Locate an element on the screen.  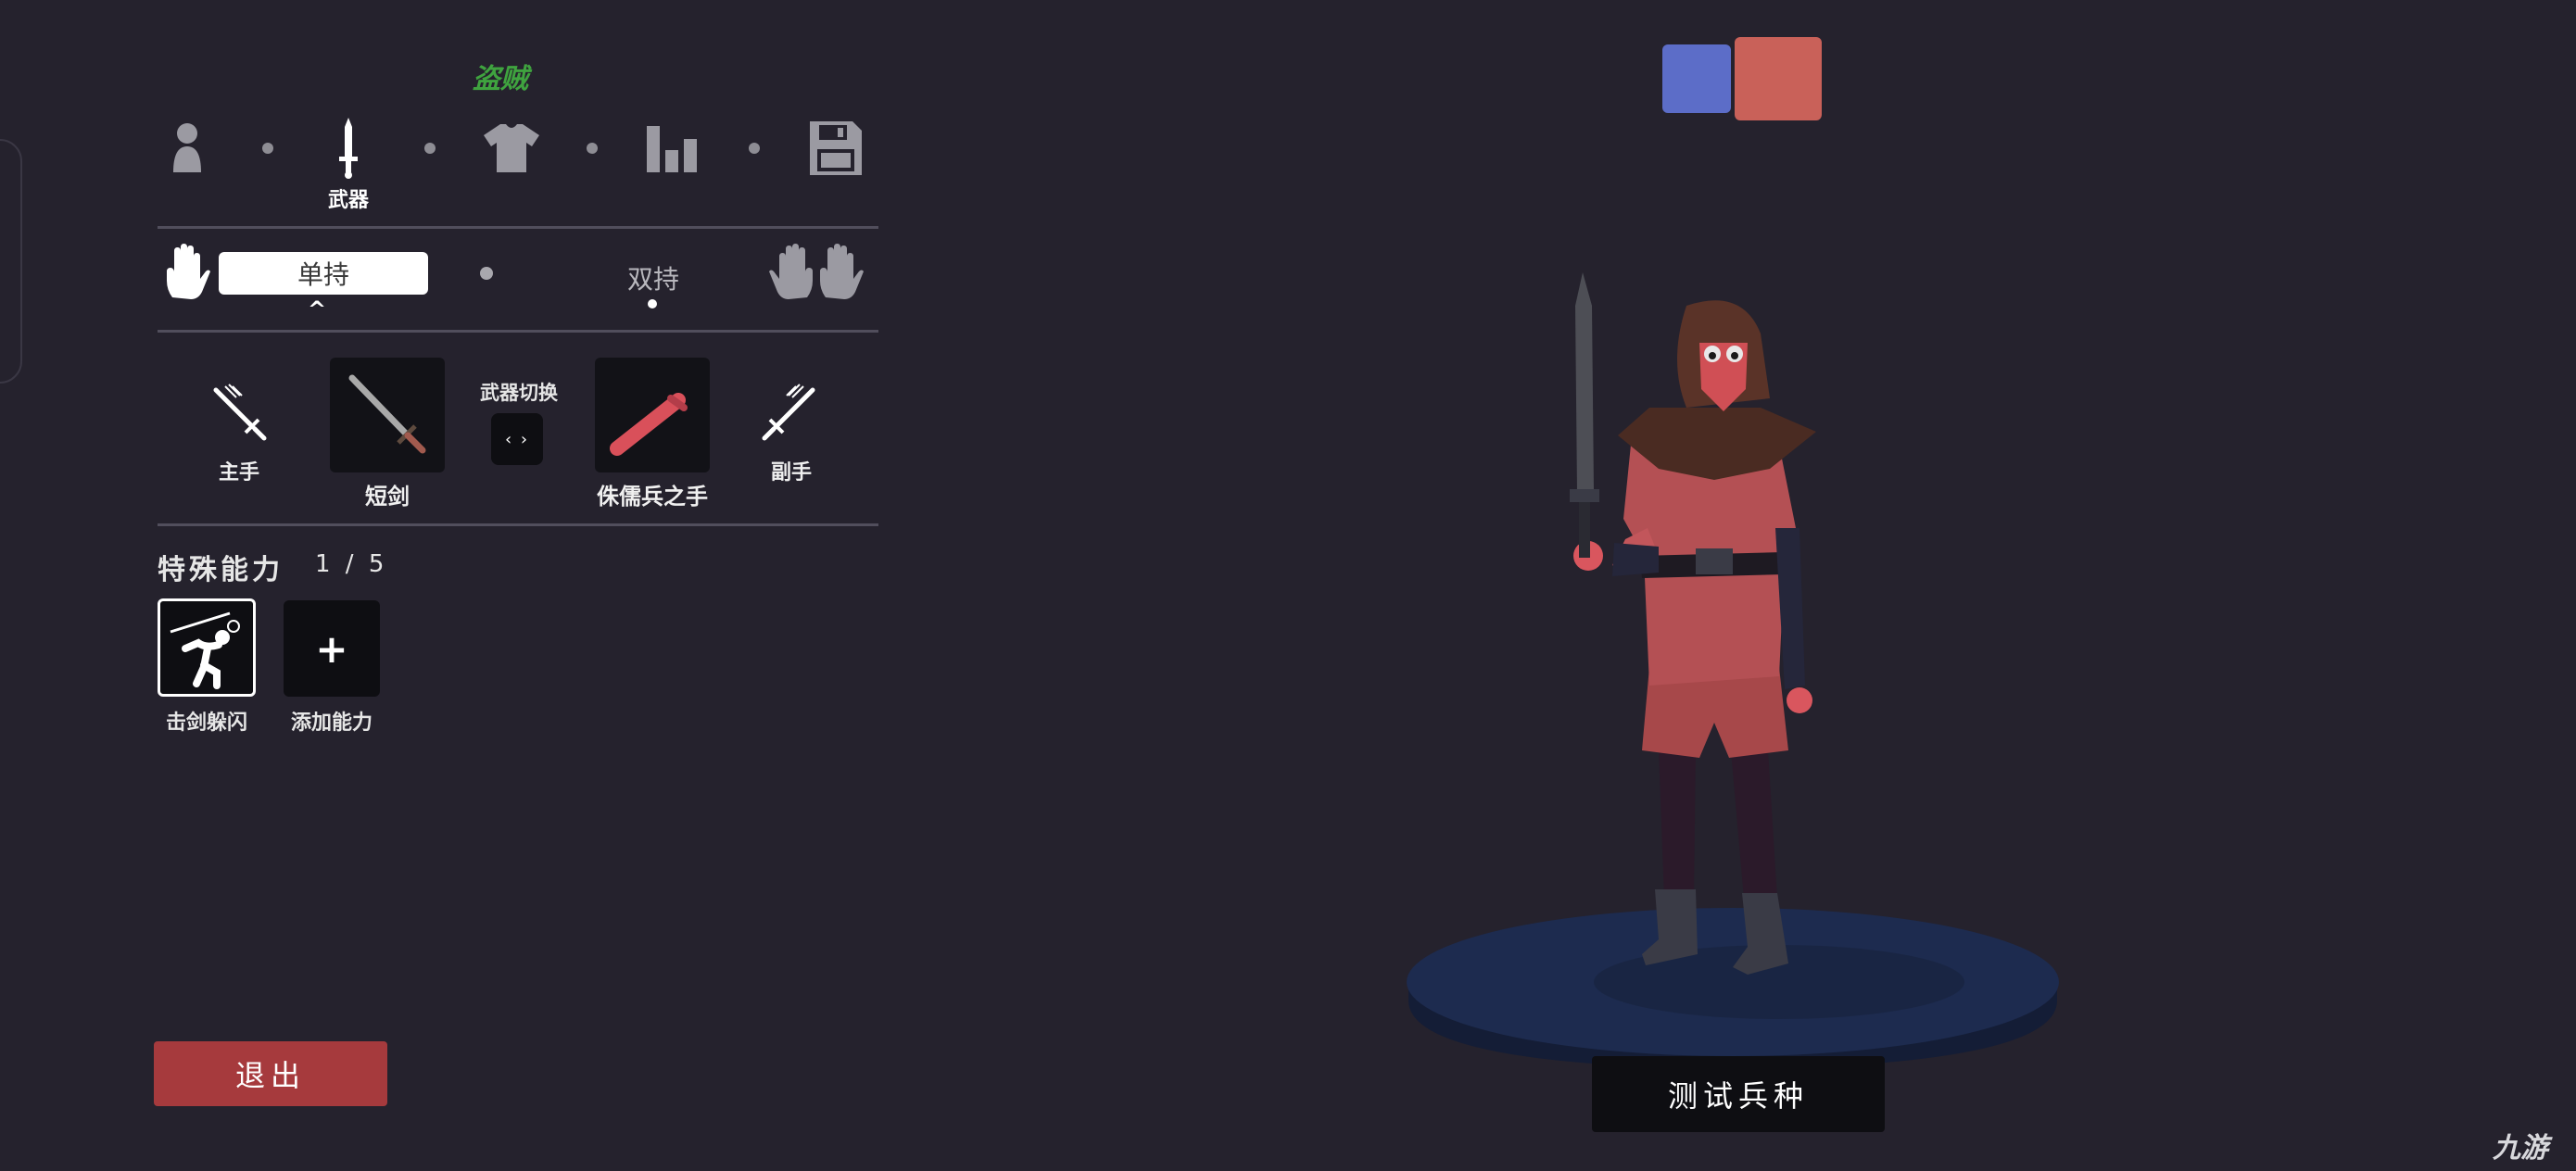
grip-single-option: 单持 is located at coordinates (324, 274).